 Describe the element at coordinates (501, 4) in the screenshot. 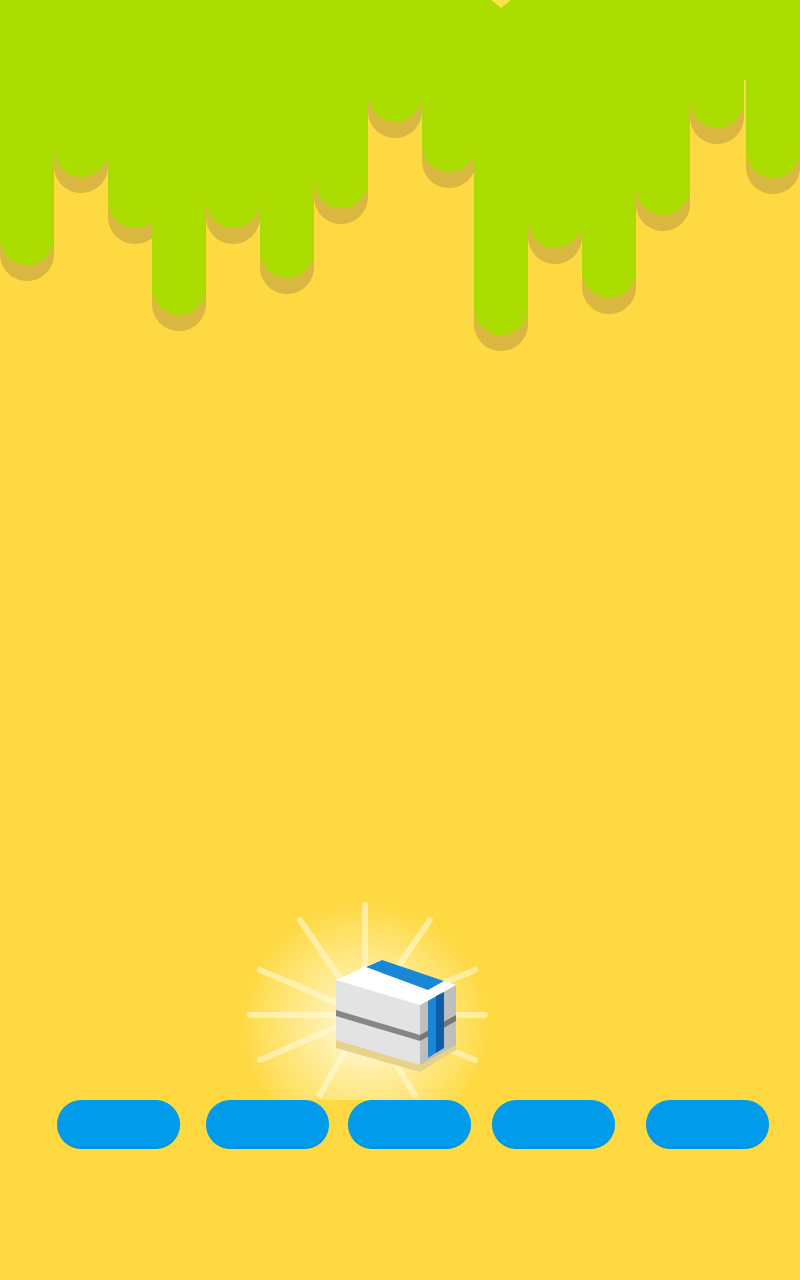

I see `star-icon` at that location.